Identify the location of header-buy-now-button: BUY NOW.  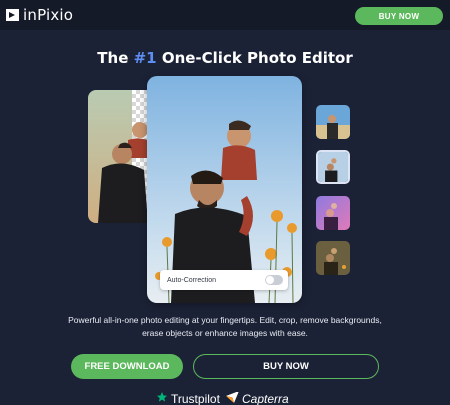
(399, 16).